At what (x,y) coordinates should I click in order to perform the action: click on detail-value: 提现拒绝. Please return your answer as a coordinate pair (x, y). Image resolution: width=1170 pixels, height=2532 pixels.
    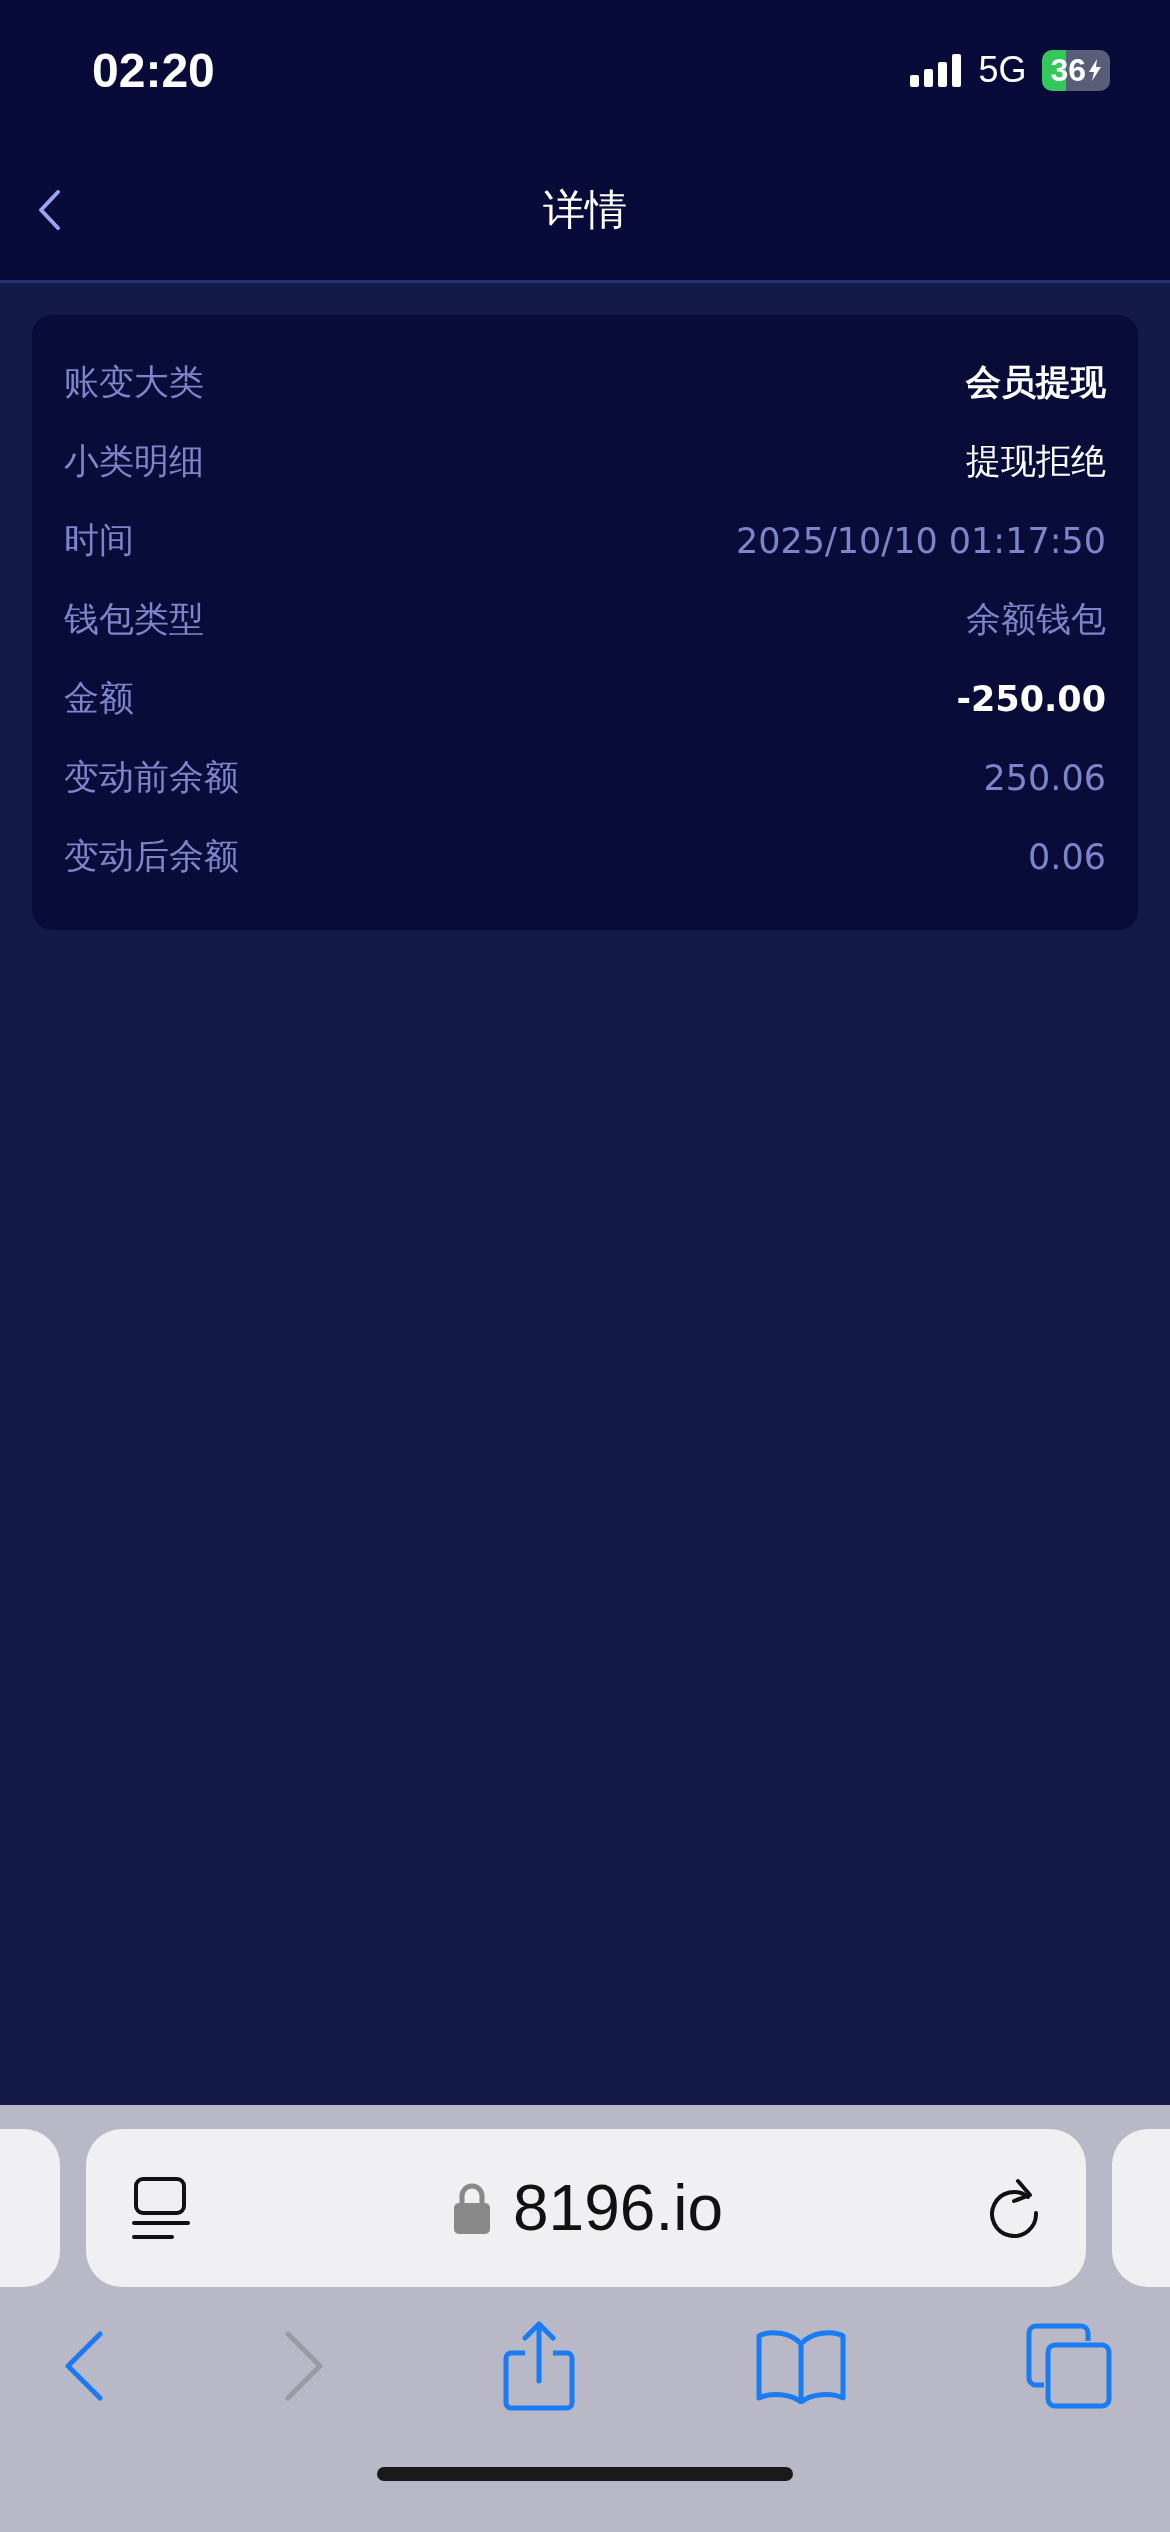
    Looking at the image, I should click on (1036, 461).